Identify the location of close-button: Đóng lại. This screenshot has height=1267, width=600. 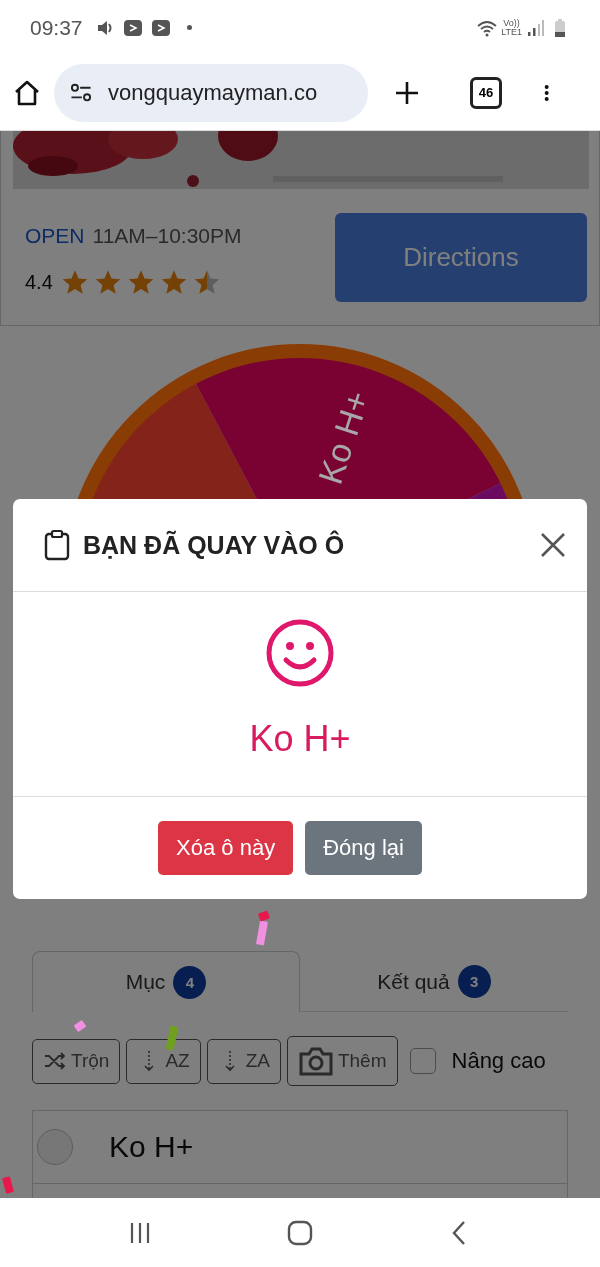
(363, 848).